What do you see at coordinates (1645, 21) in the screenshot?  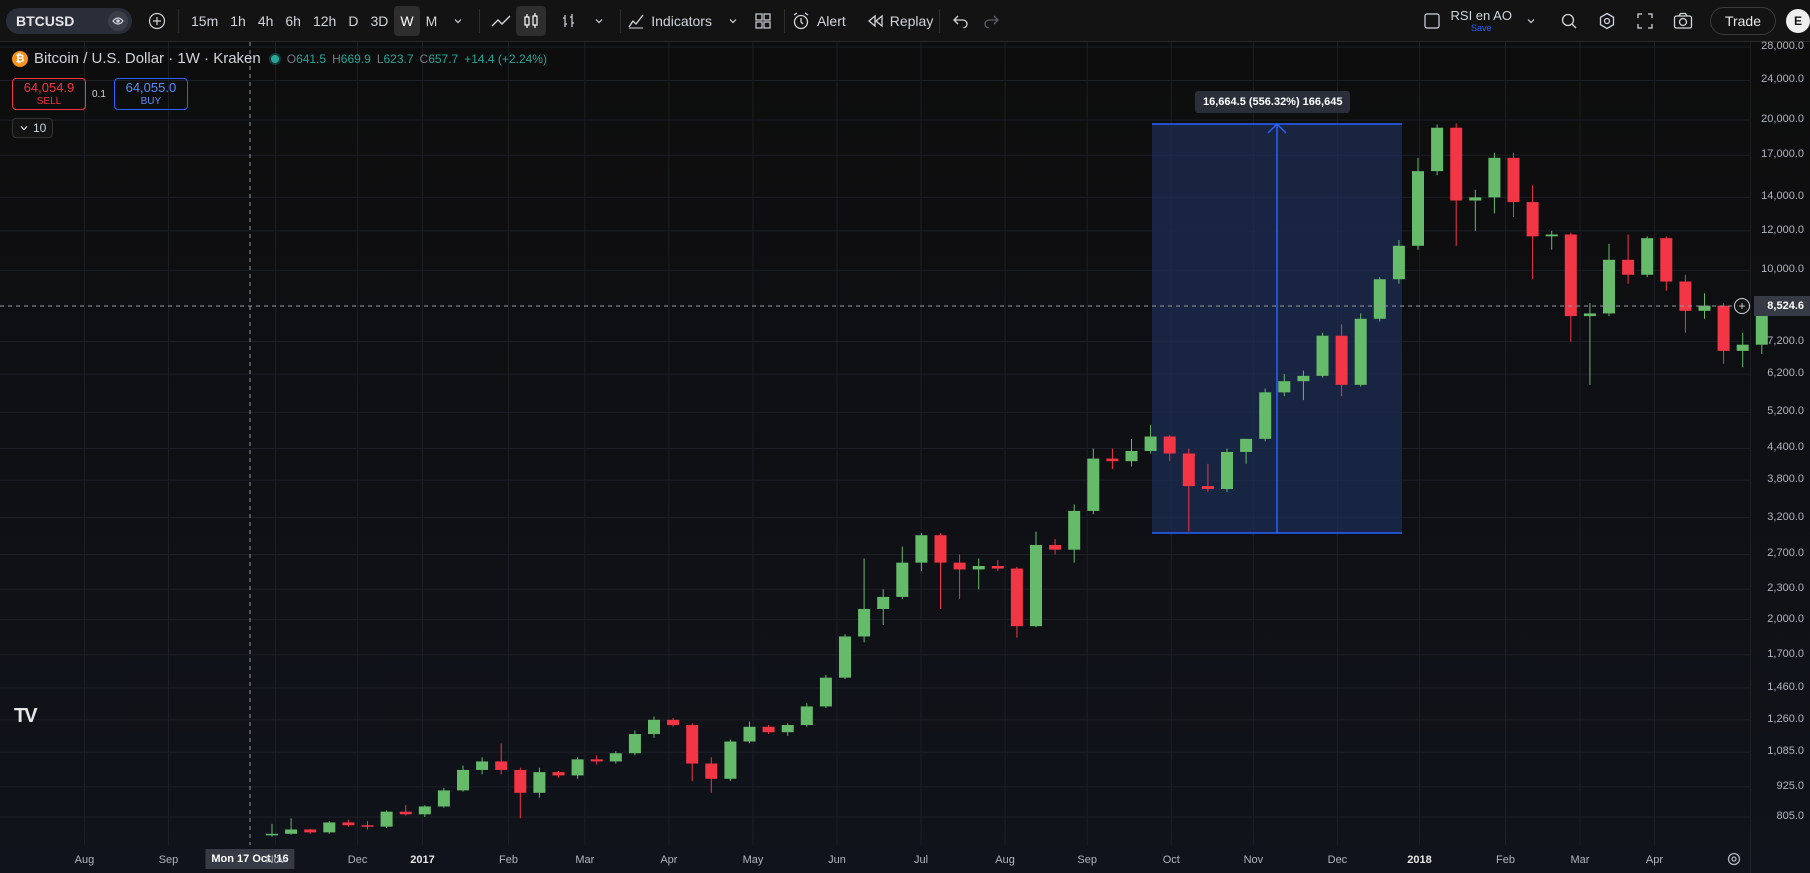 I see `fullscreen-icon` at bounding box center [1645, 21].